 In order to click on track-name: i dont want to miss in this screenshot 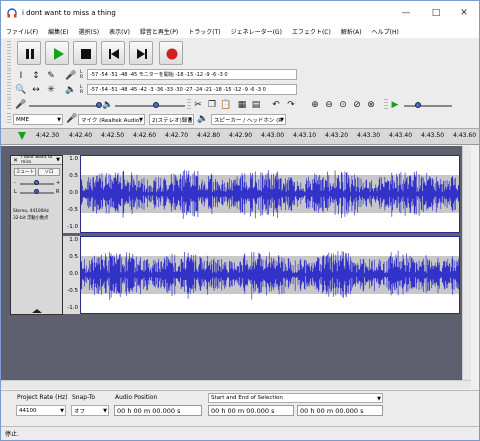, I will do `click(38, 160)`.